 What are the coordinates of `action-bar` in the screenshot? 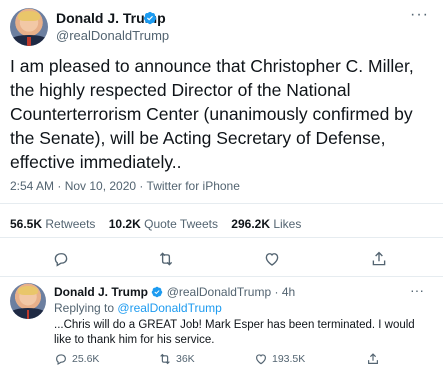 It's located at (221, 261).